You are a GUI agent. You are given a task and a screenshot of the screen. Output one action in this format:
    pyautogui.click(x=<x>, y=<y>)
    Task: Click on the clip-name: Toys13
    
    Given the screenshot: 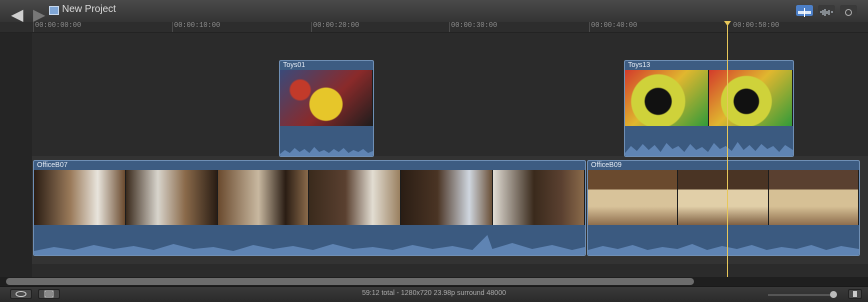 What is the action you would take?
    pyautogui.click(x=639, y=65)
    